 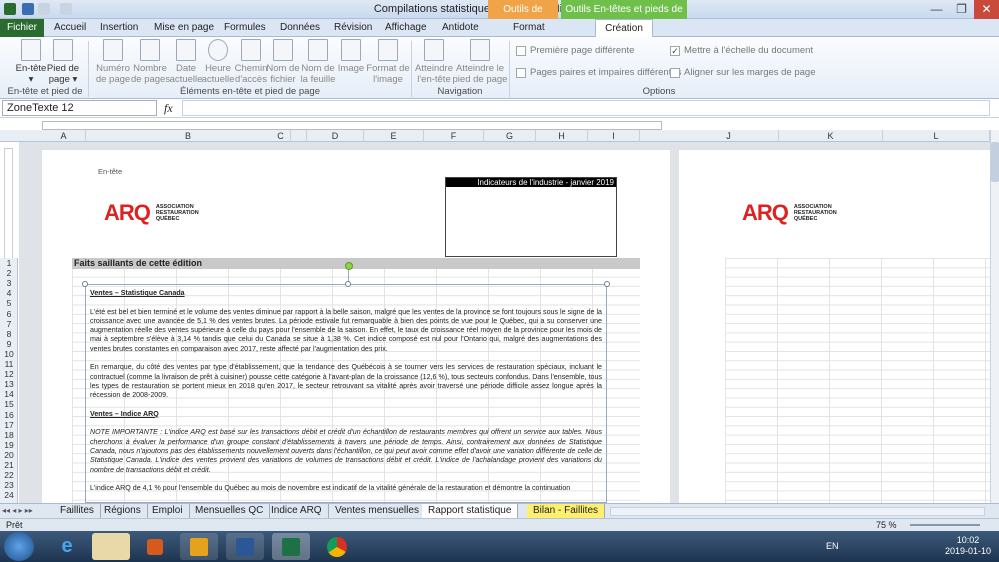 What do you see at coordinates (9, 374) in the screenshot?
I see `row-header: 12` at bounding box center [9, 374].